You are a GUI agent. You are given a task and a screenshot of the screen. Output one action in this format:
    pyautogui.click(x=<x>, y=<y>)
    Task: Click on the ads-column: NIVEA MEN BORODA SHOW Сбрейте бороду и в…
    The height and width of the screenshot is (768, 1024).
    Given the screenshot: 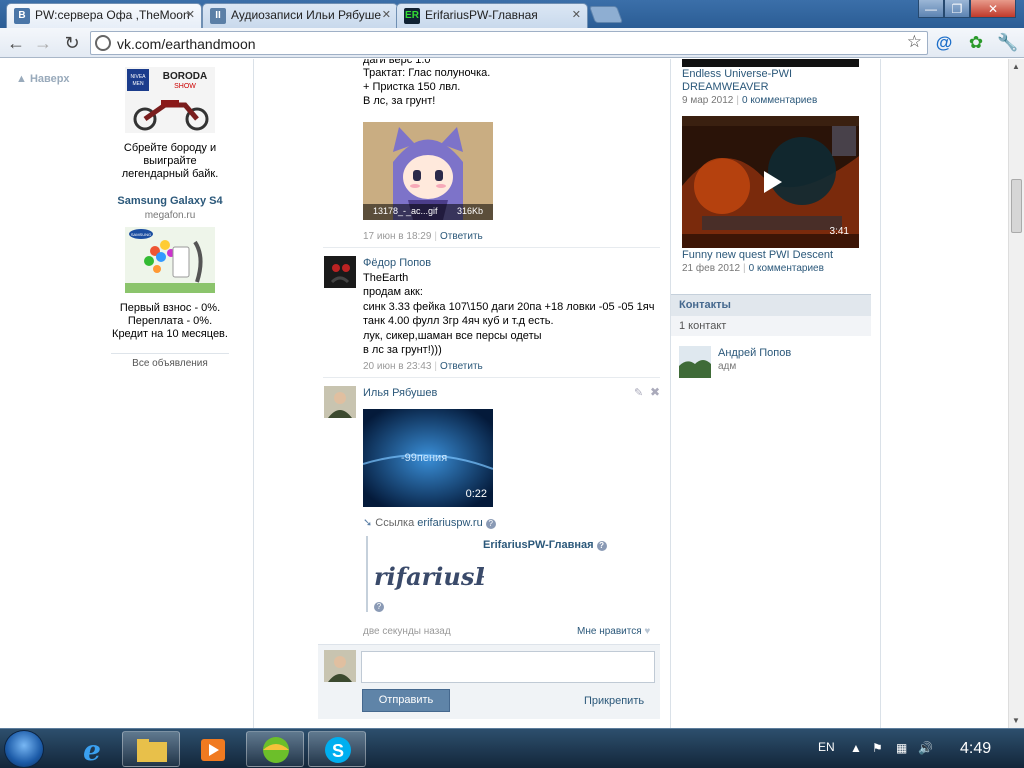 What is the action you would take?
    pyautogui.click(x=170, y=218)
    